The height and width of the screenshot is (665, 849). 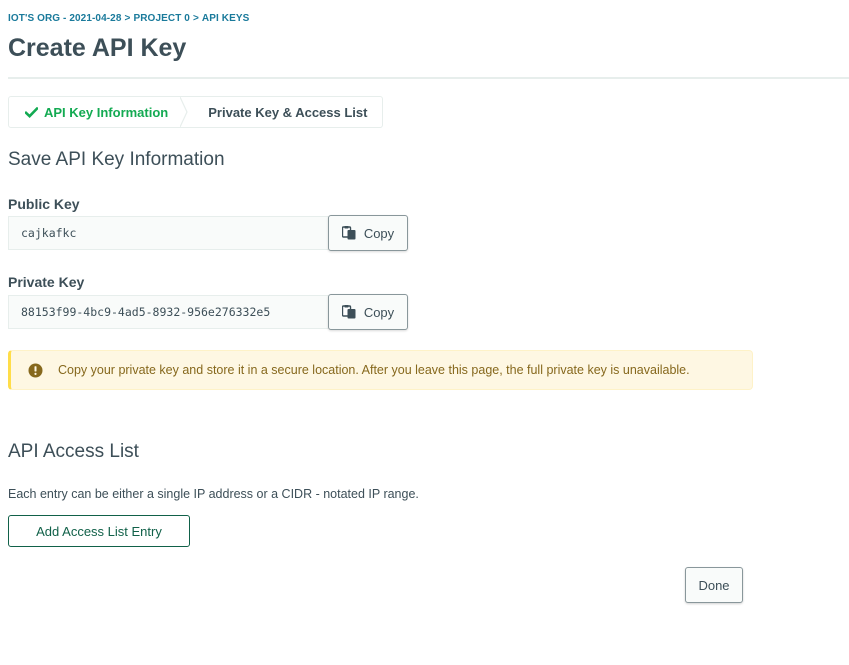 What do you see at coordinates (714, 585) in the screenshot?
I see `done-button: Done` at bounding box center [714, 585].